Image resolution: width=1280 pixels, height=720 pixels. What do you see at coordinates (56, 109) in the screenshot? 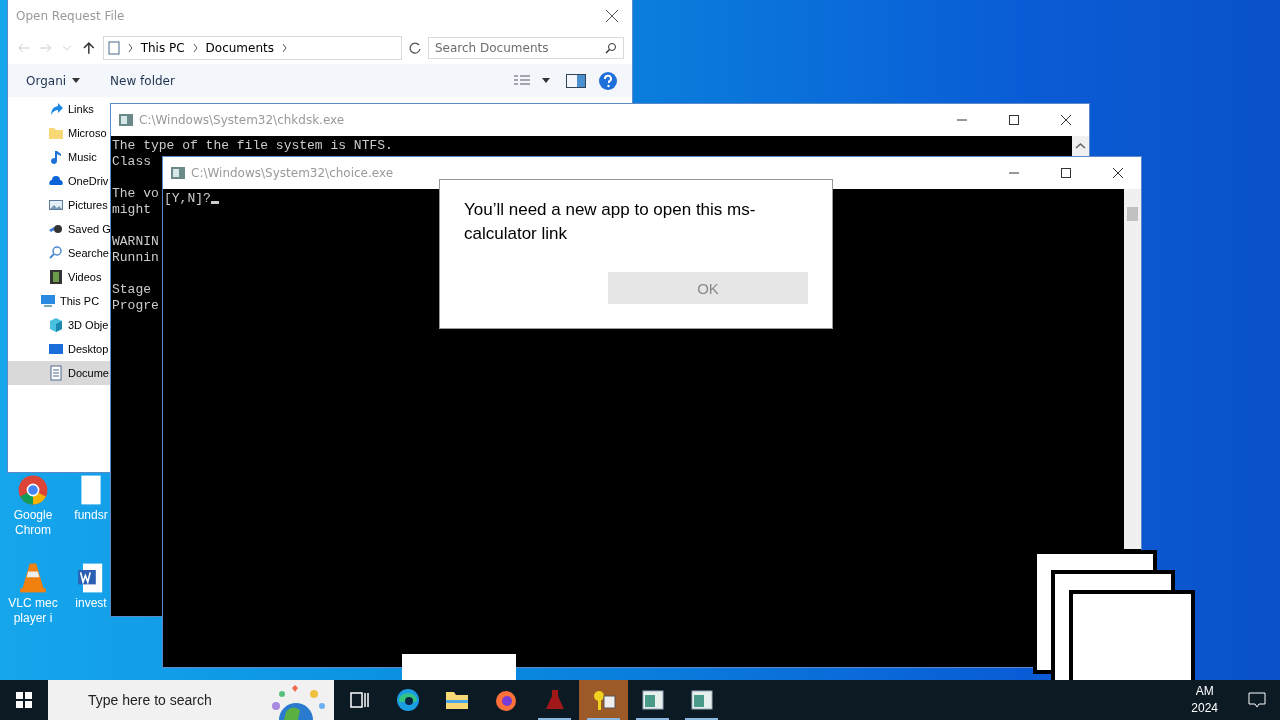
I see `arrow-shortcut-icon` at bounding box center [56, 109].